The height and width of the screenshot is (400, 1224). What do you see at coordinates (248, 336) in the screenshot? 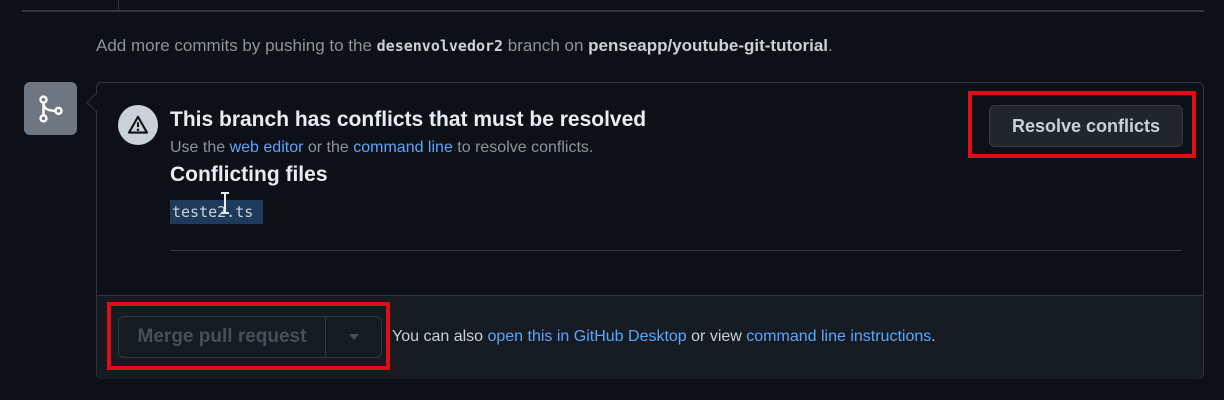
I see `merge-highlight-box` at bounding box center [248, 336].